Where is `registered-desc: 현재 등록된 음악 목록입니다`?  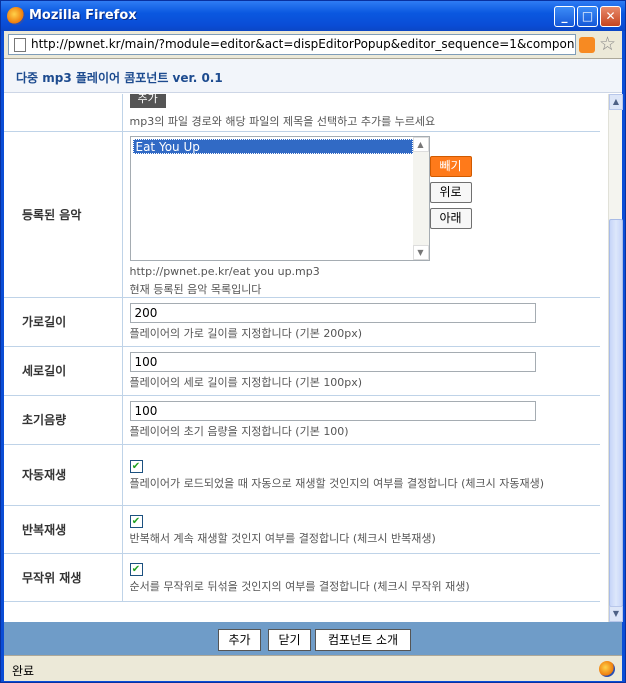 registered-desc: 현재 등록된 음악 목록입니다 is located at coordinates (195, 289).